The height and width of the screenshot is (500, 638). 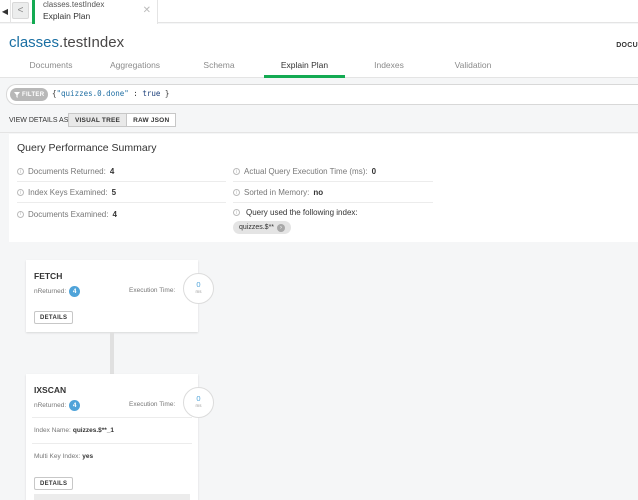 I want to click on index-name-value: quizzes.$**_1, so click(x=93, y=430).